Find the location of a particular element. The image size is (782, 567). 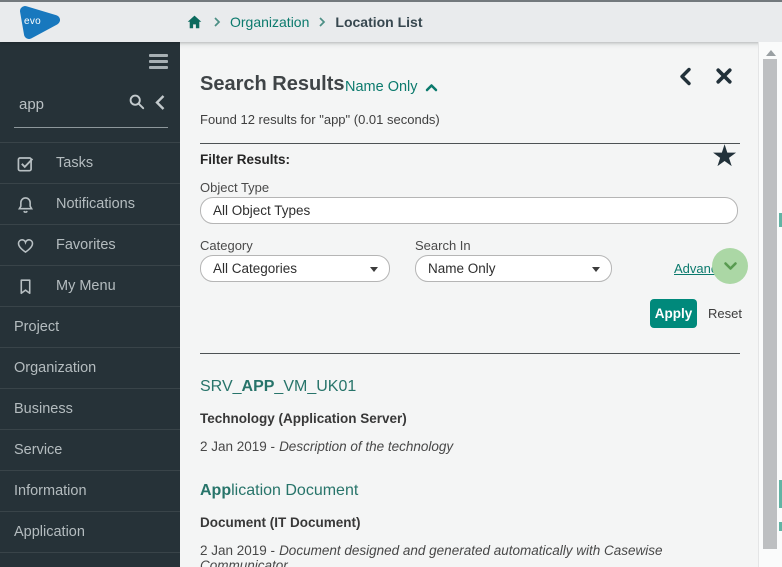

sidebar-item-label: Tasks is located at coordinates (75, 163).